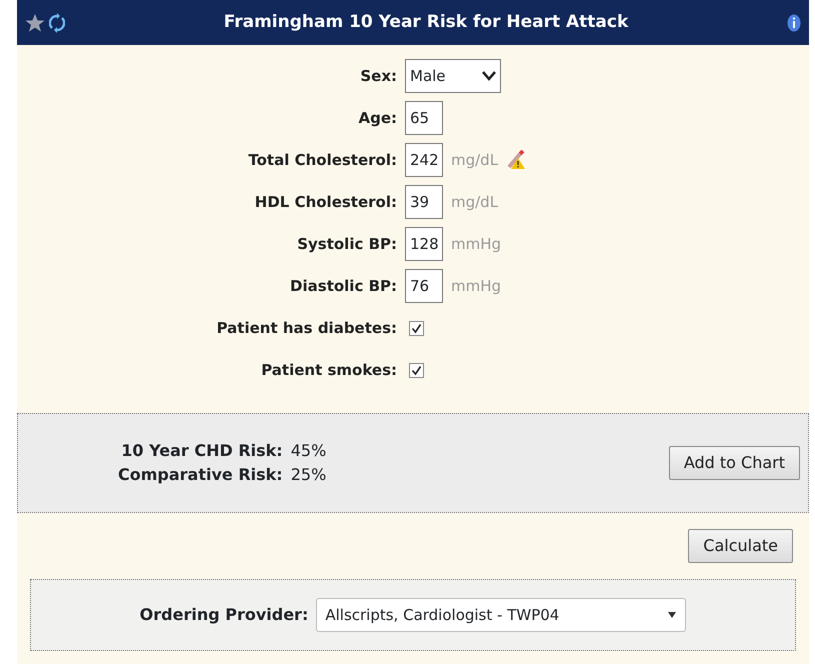  What do you see at coordinates (200, 475) in the screenshot?
I see `result-label: Comparative Risk:` at bounding box center [200, 475].